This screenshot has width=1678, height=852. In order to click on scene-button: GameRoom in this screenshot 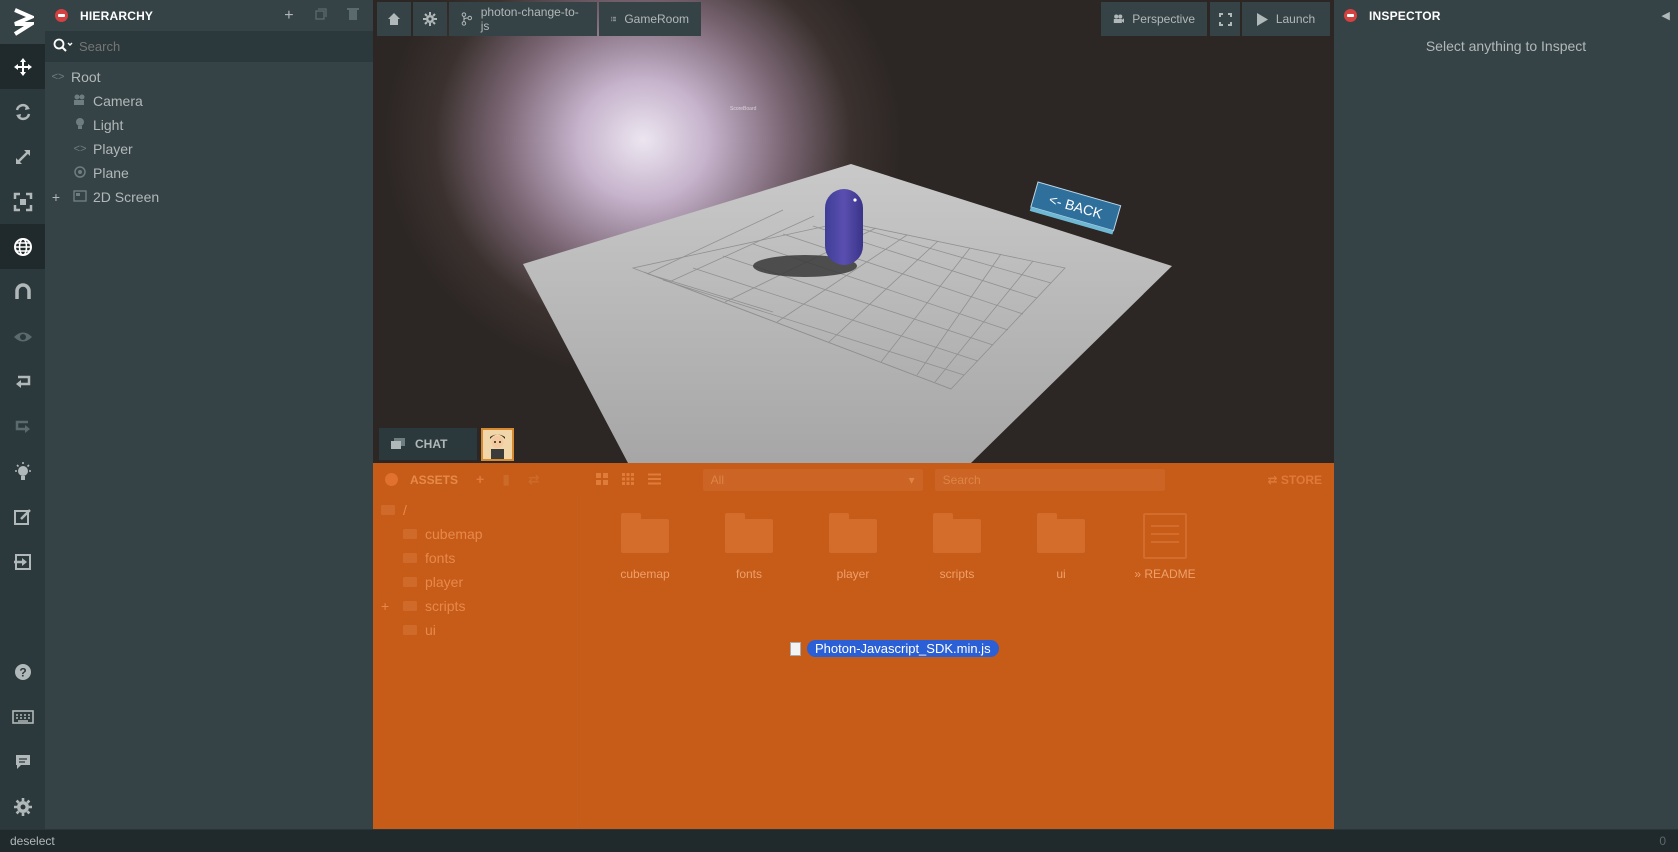, I will do `click(650, 19)`.